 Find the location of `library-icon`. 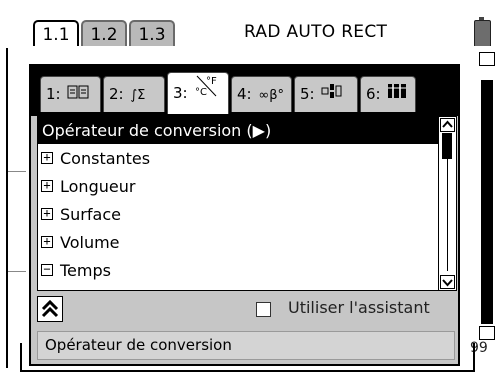

library-icon is located at coordinates (397, 96).